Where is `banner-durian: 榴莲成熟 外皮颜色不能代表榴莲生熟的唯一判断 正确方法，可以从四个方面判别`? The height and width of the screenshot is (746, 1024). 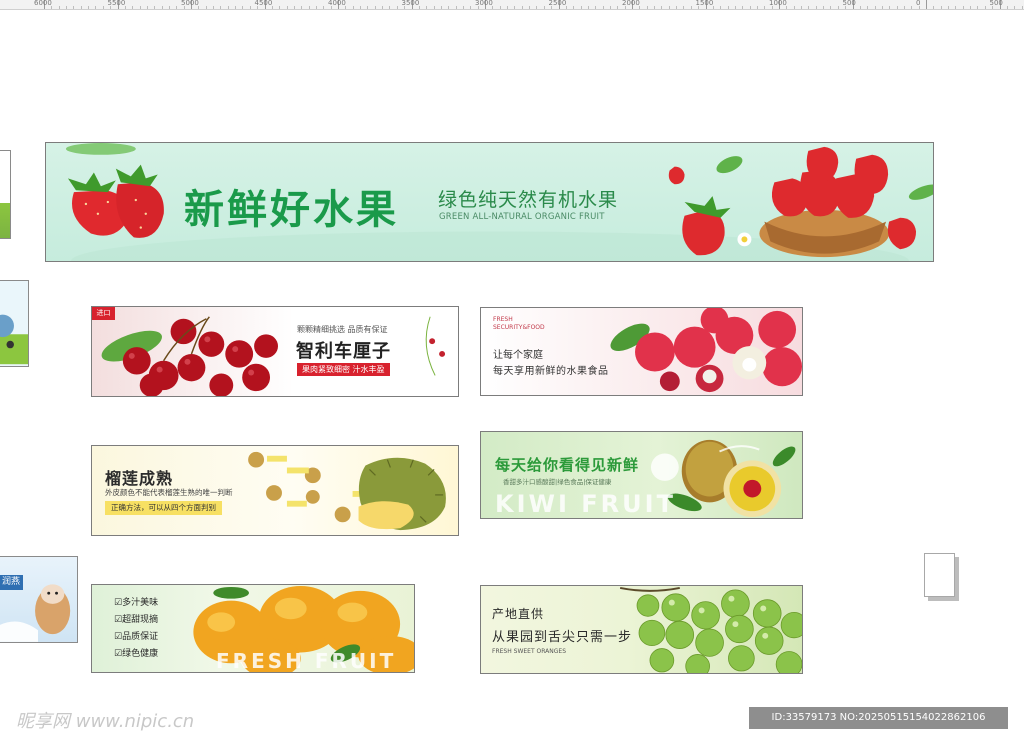 banner-durian: 榴莲成熟 外皮颜色不能代表榴莲生熟的唯一判断 正确方法，可以从四个方面判别 is located at coordinates (275, 490).